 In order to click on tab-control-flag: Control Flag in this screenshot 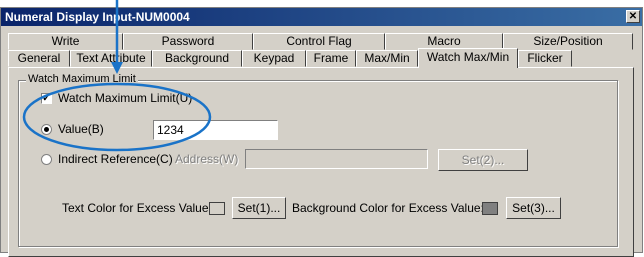, I will do `click(319, 41)`.